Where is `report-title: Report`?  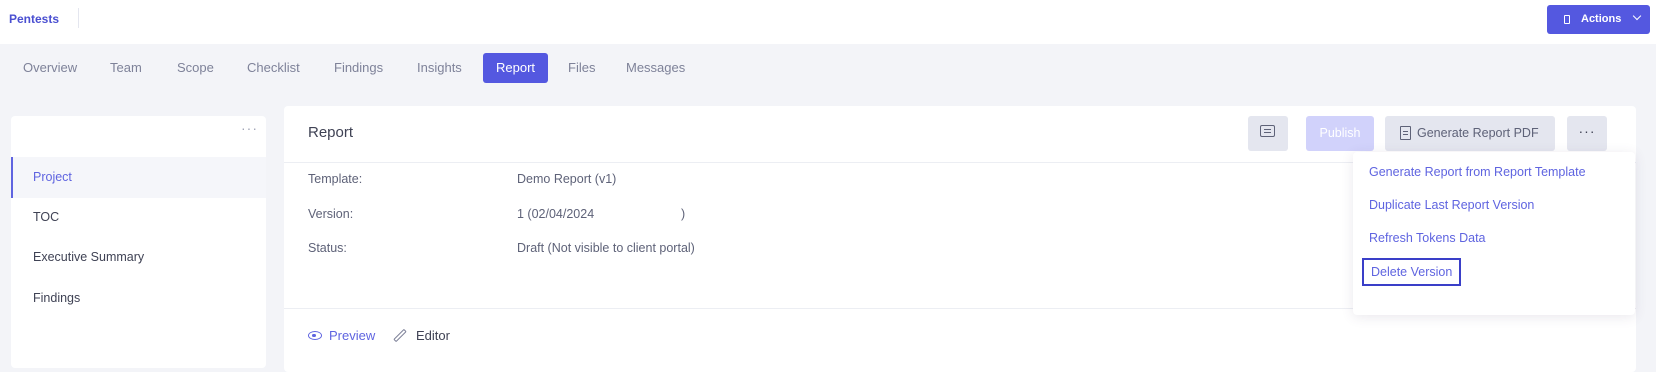 report-title: Report is located at coordinates (331, 132).